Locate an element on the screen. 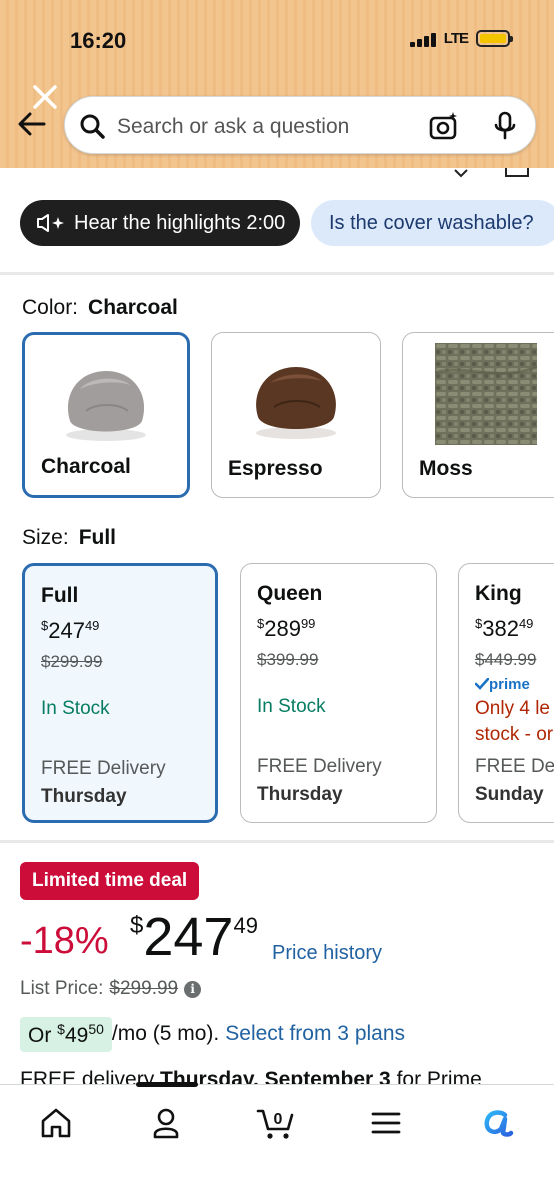 Image resolution: width=554 pixels, height=1200 pixels. prime-badge: prime is located at coordinates (514, 686).